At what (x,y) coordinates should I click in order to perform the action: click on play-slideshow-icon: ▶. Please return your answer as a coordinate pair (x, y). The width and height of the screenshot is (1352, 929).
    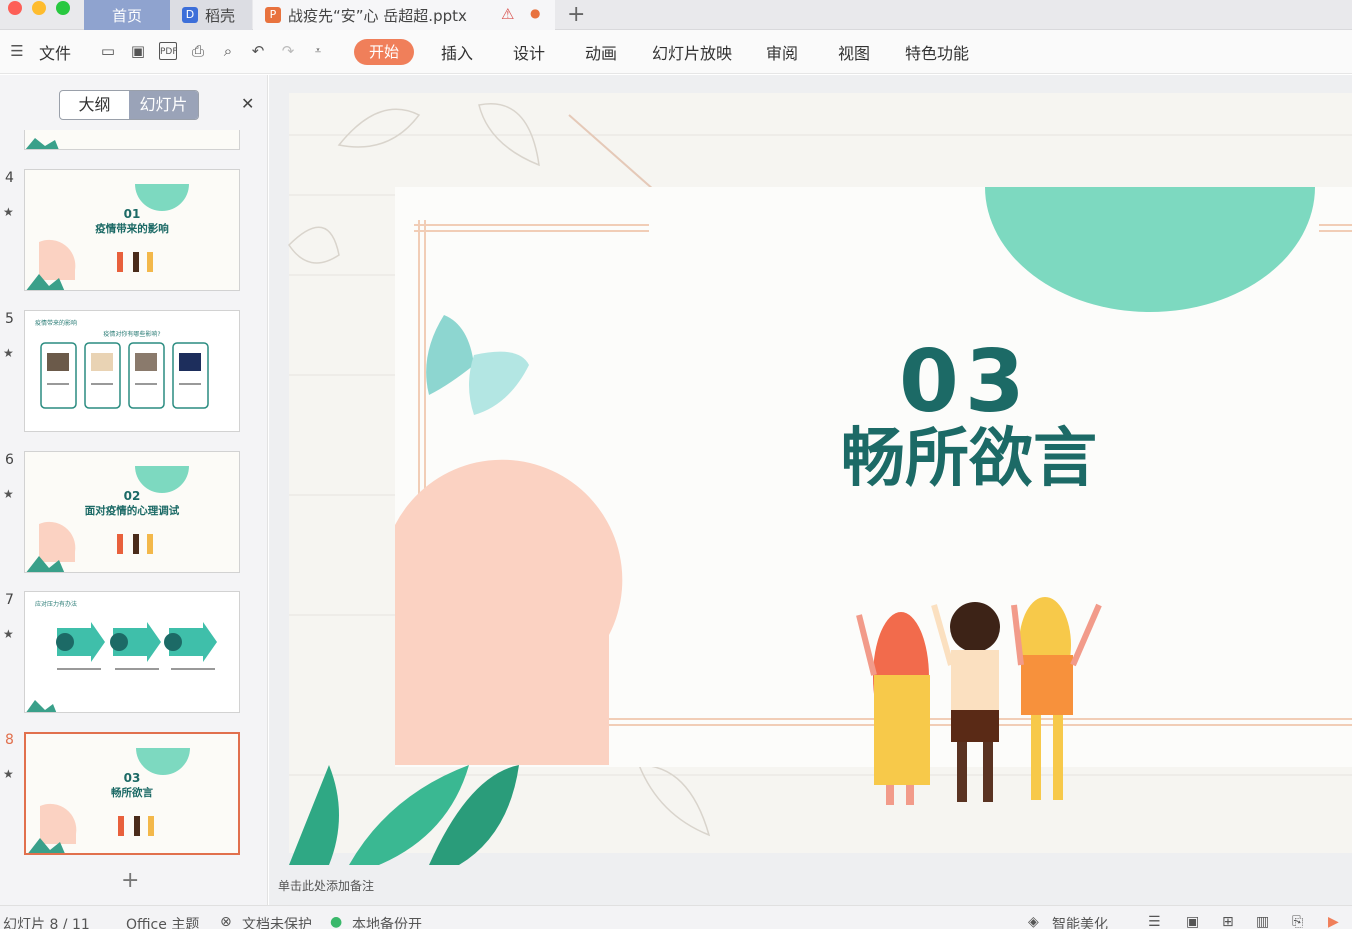
    Looking at the image, I should click on (1333, 921).